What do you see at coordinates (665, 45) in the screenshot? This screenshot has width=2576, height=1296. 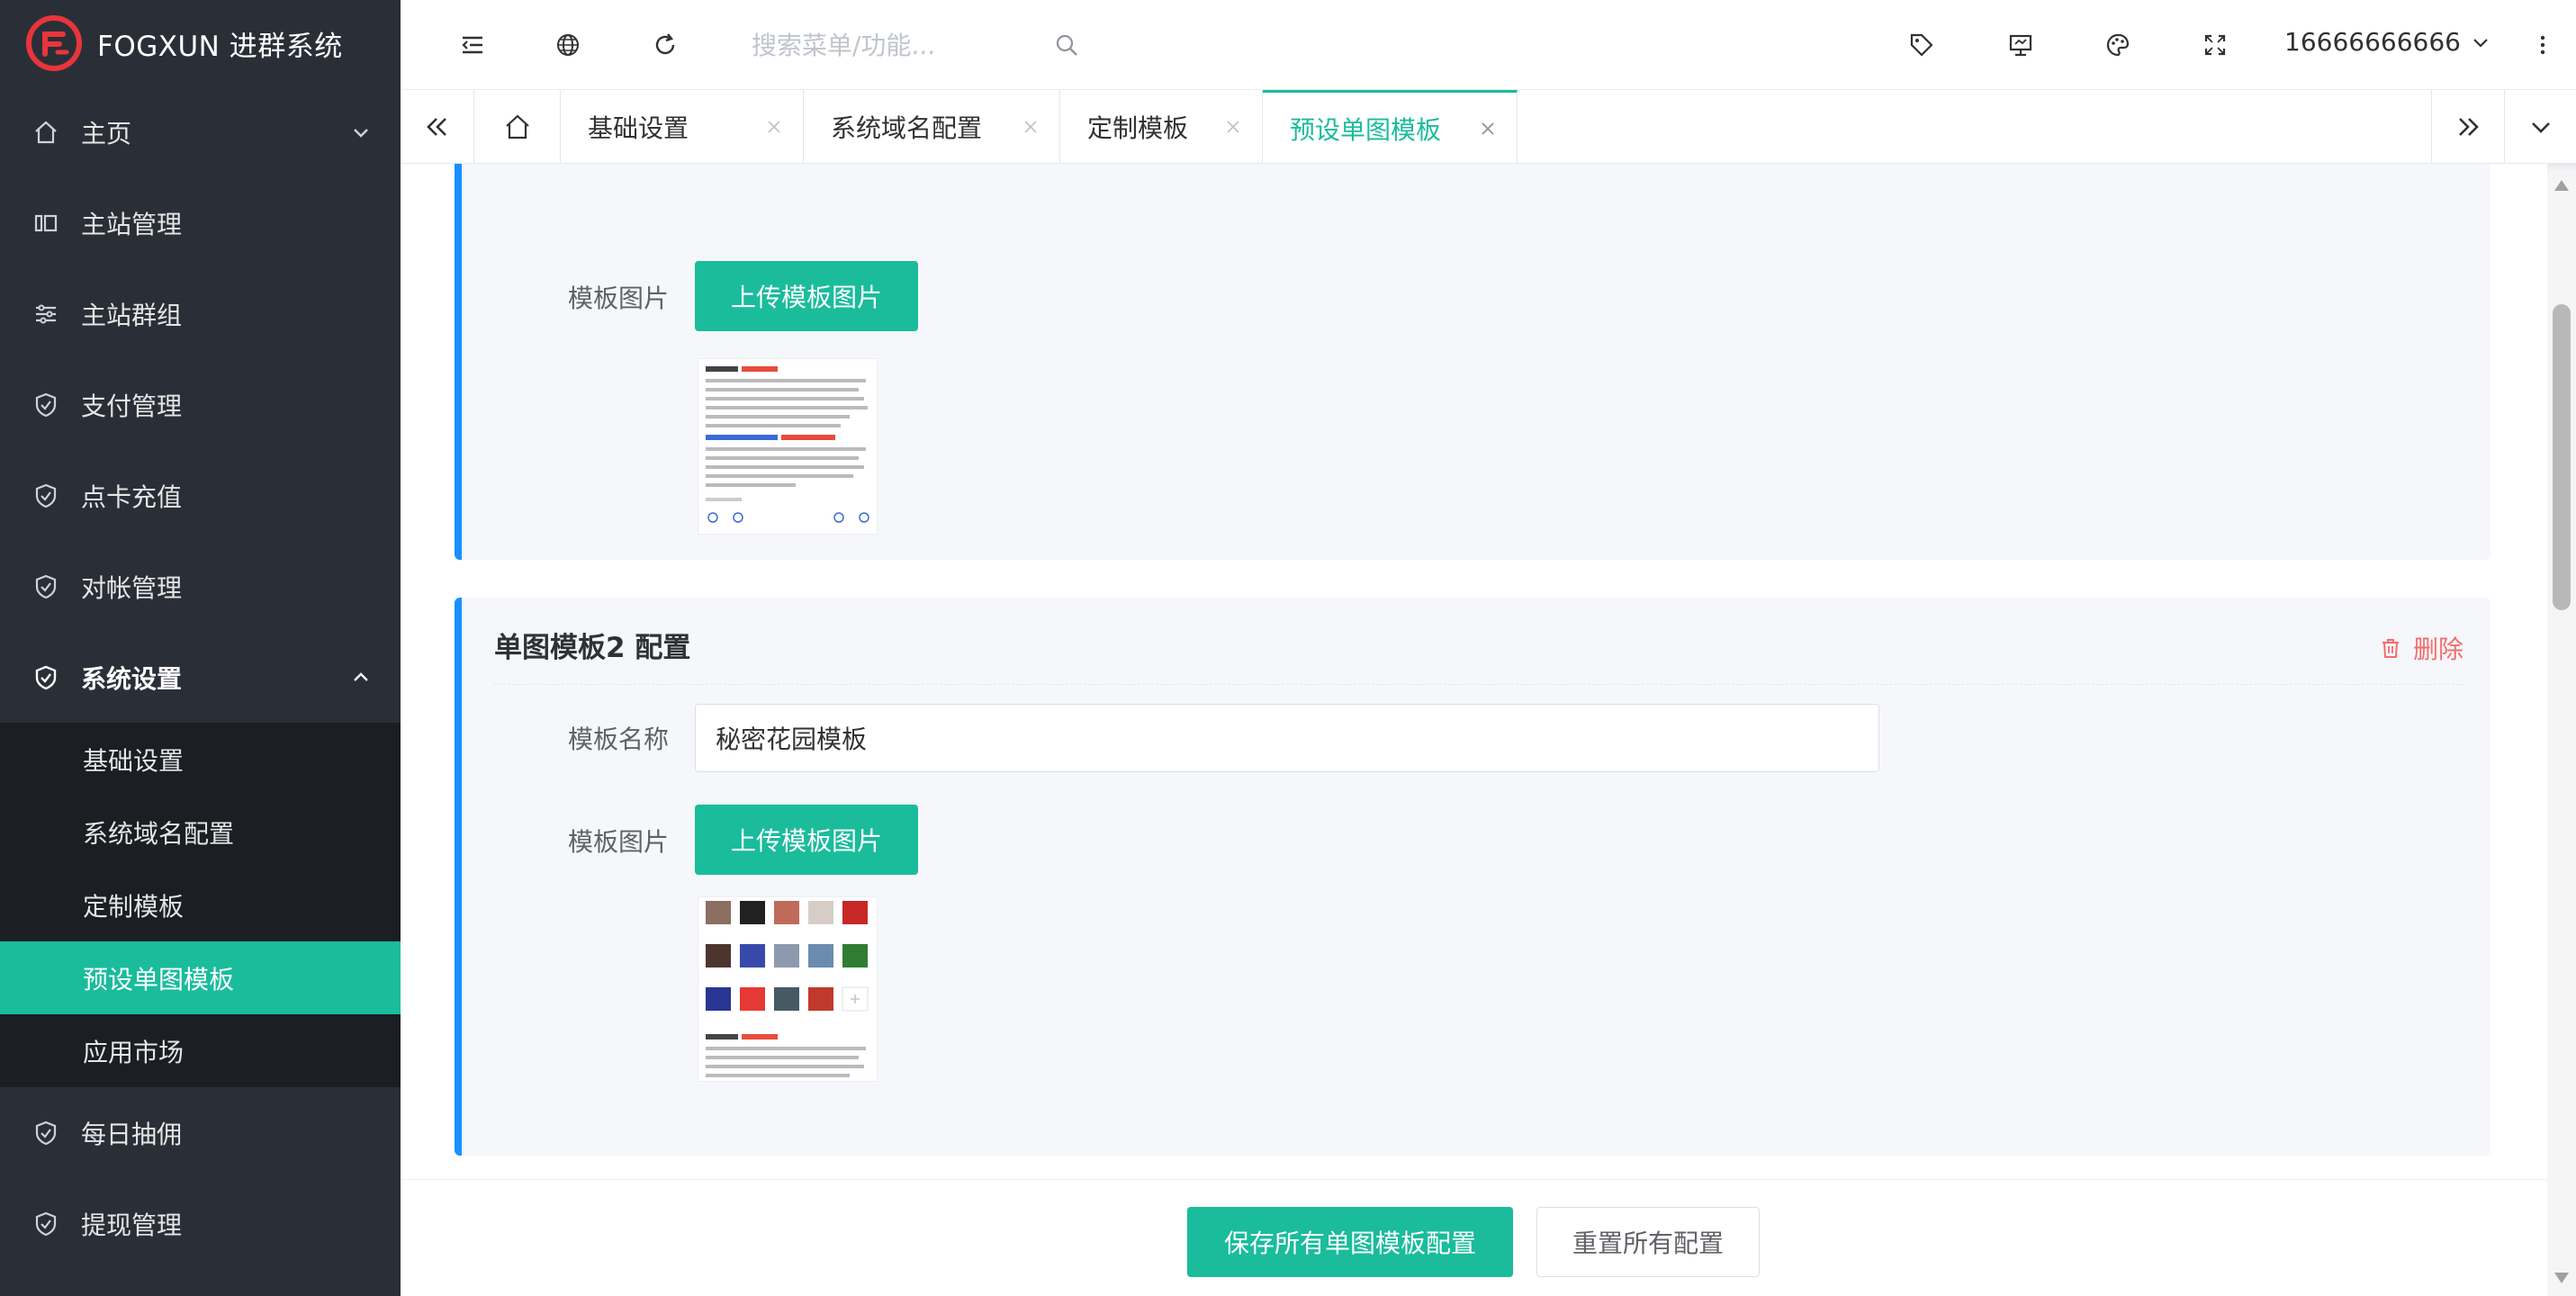 I see `refresh-icon` at bounding box center [665, 45].